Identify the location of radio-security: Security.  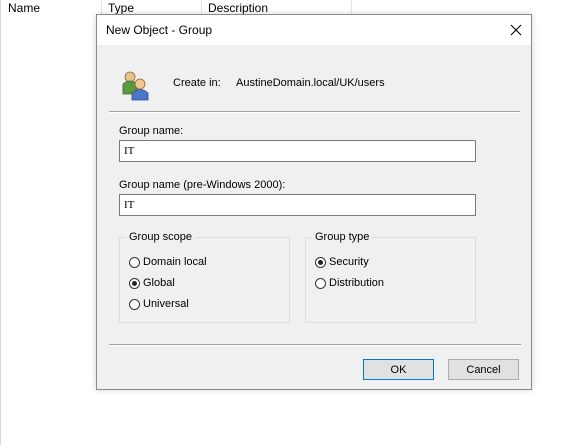
(342, 262).